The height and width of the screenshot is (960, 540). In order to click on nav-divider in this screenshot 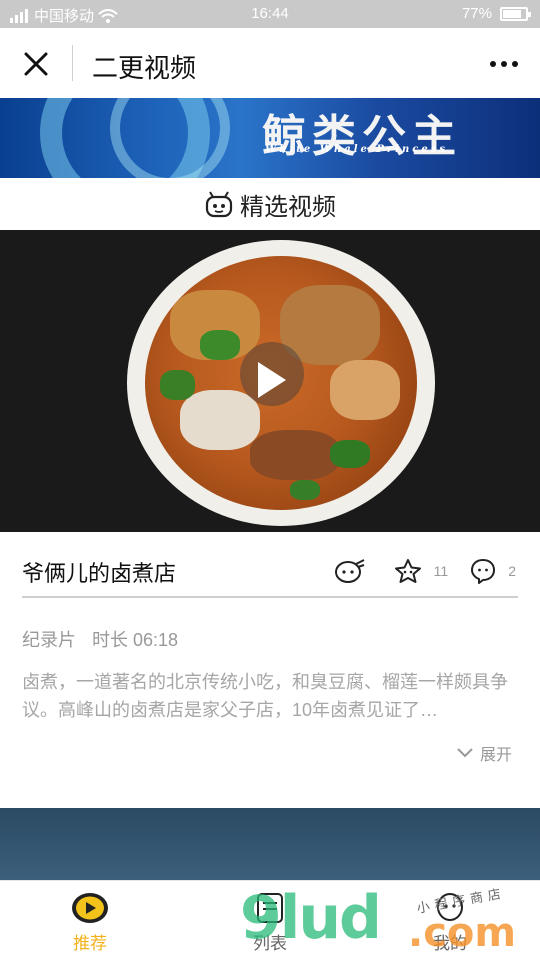, I will do `click(72, 63)`.